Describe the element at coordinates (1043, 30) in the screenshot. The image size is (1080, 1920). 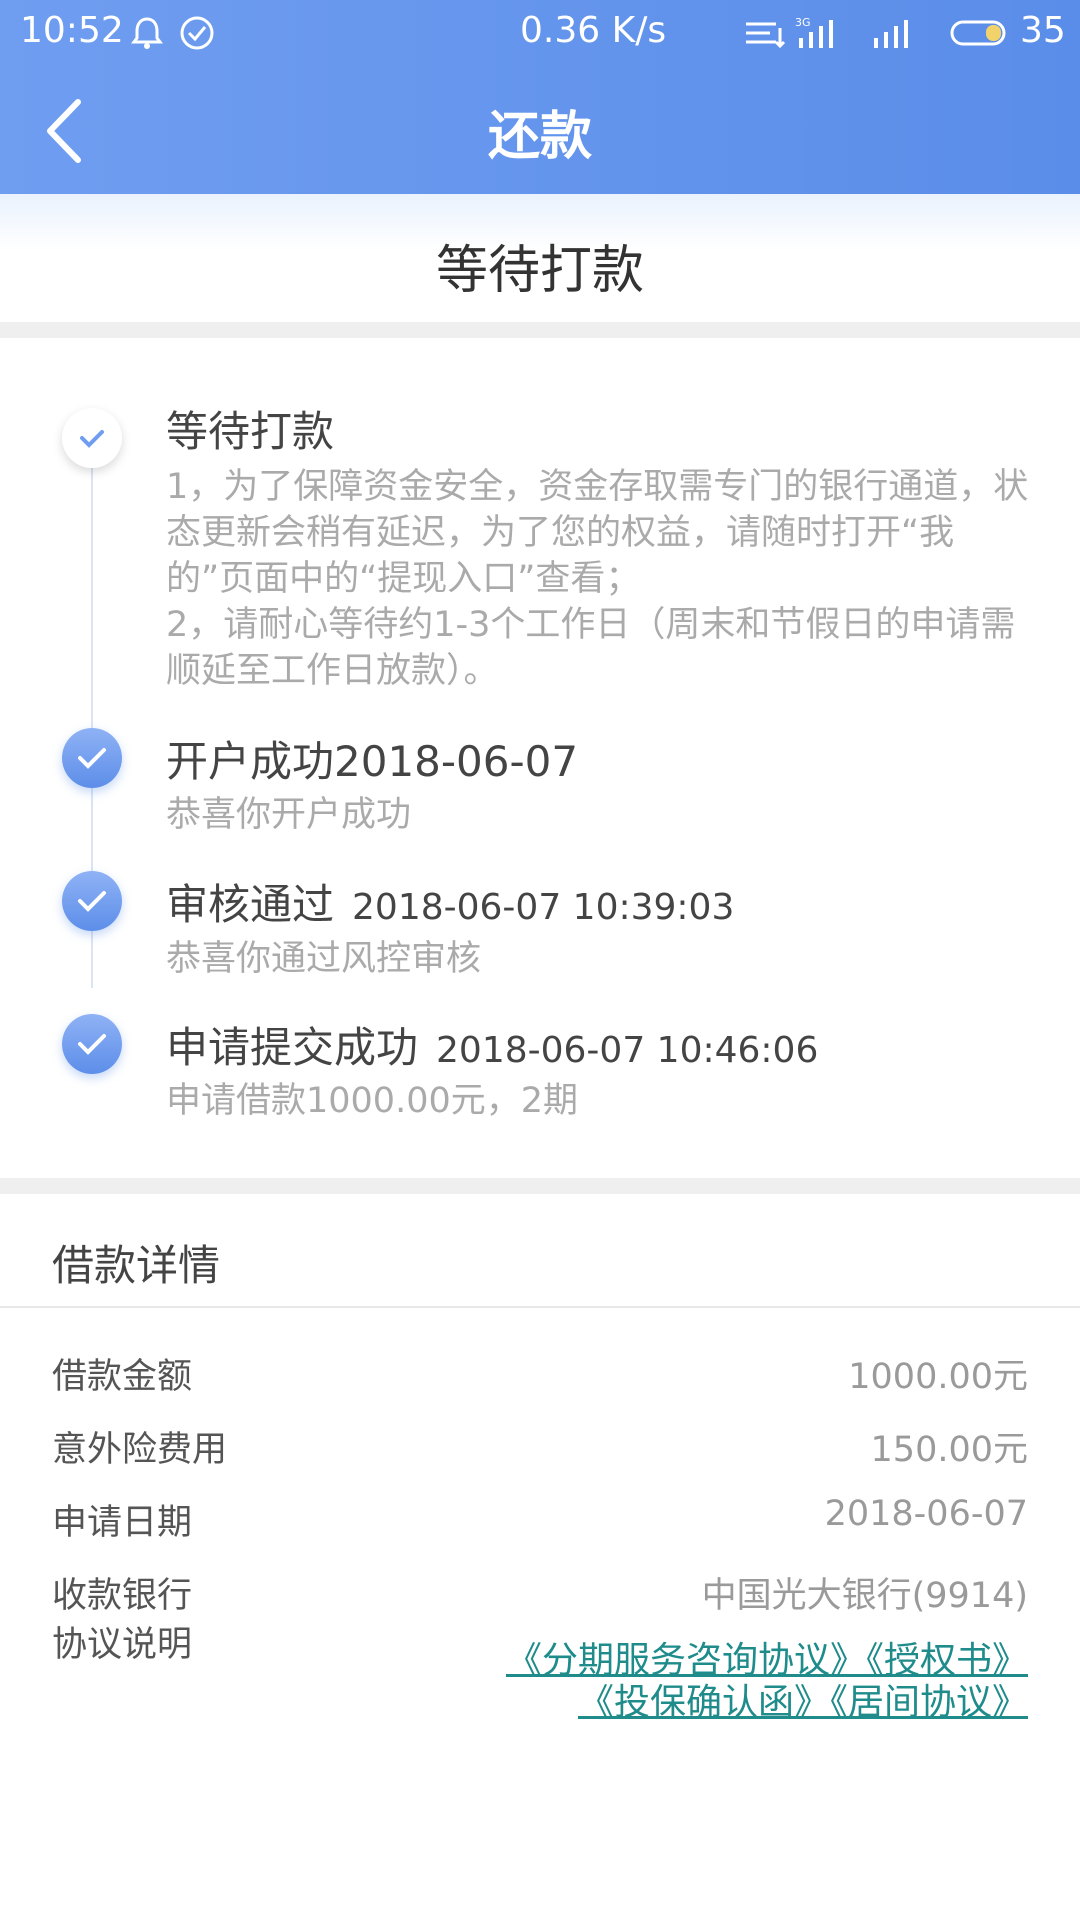
I see `battery-level: 35` at that location.